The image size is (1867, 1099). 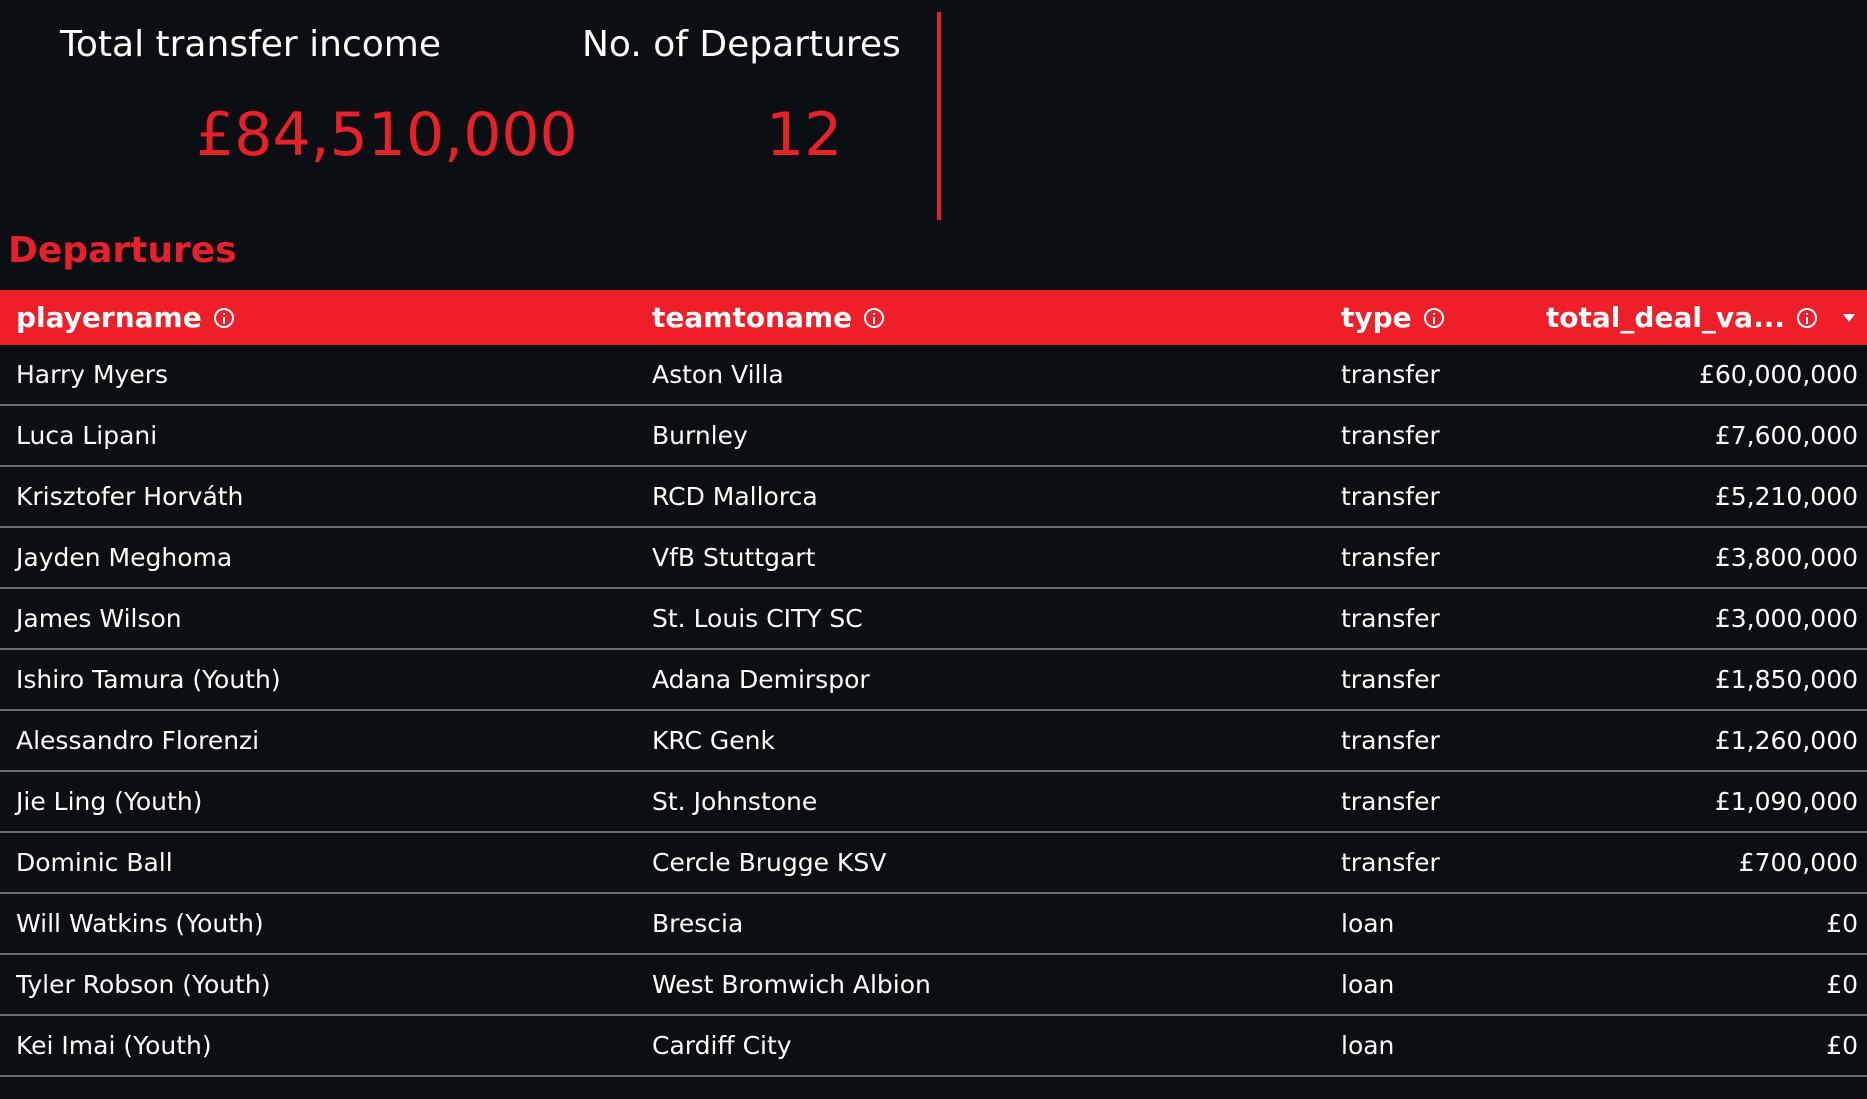 What do you see at coordinates (109, 801) in the screenshot?
I see `cell-playername: Jie Ling (Youth)` at bounding box center [109, 801].